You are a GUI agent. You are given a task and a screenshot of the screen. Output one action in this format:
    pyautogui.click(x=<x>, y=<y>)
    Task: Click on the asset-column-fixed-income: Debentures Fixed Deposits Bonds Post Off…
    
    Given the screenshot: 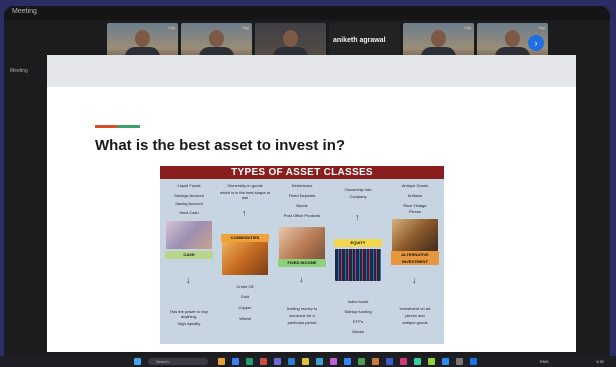 What is the action you would take?
    pyautogui.click(x=302, y=261)
    